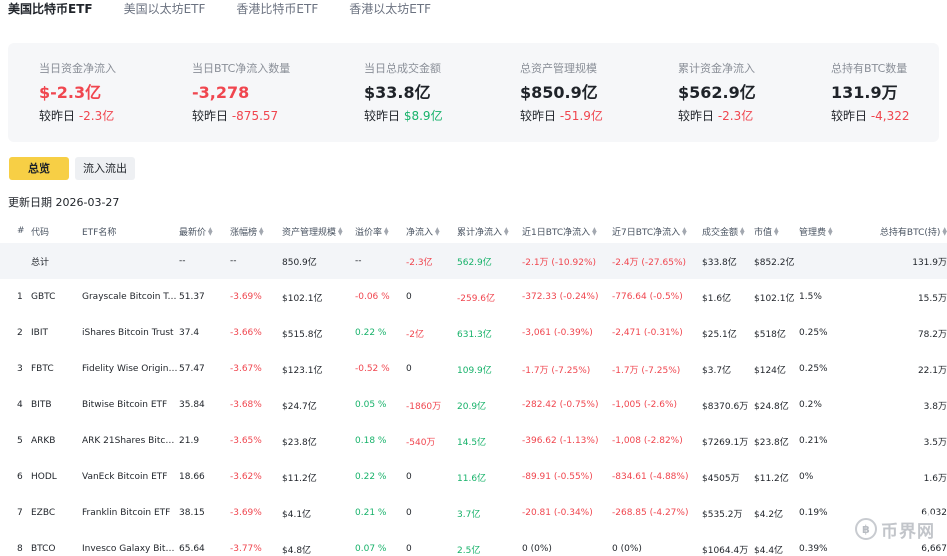 The width and height of the screenshot is (947, 556). I want to click on coin-logo-icon: ฿, so click(866, 529).